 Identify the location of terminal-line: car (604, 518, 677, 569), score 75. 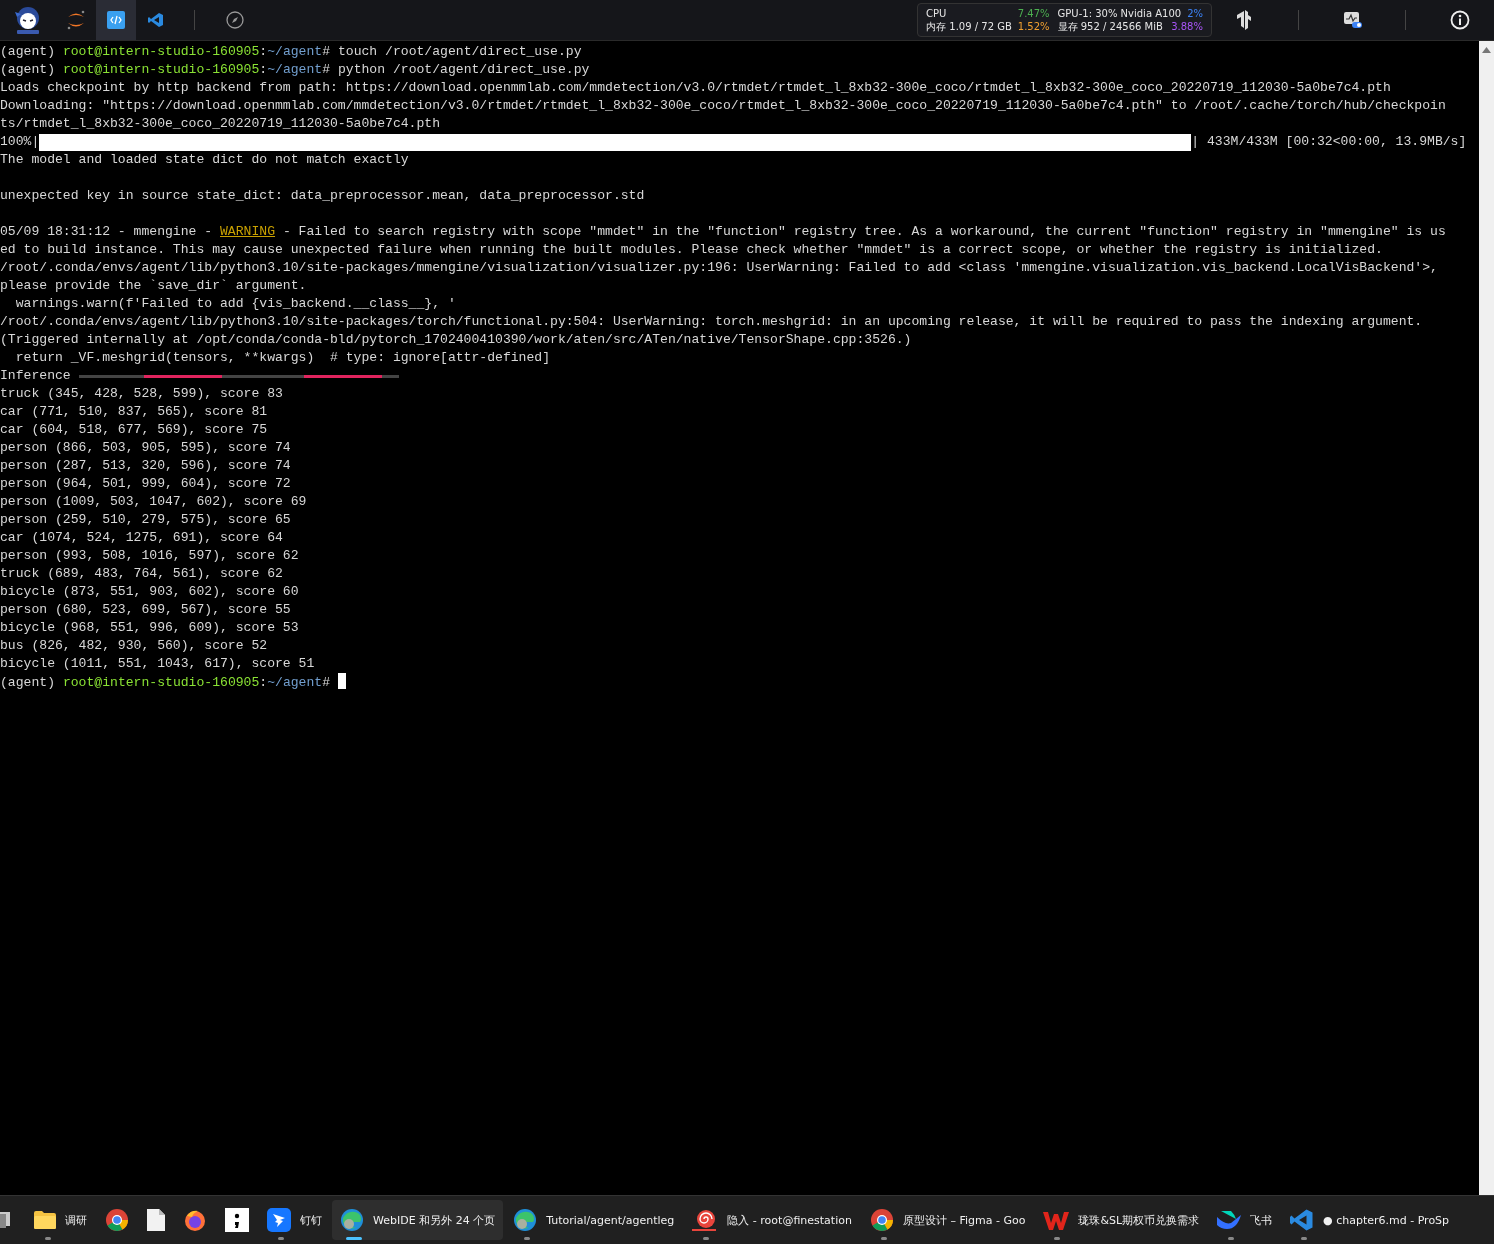
(134, 430).